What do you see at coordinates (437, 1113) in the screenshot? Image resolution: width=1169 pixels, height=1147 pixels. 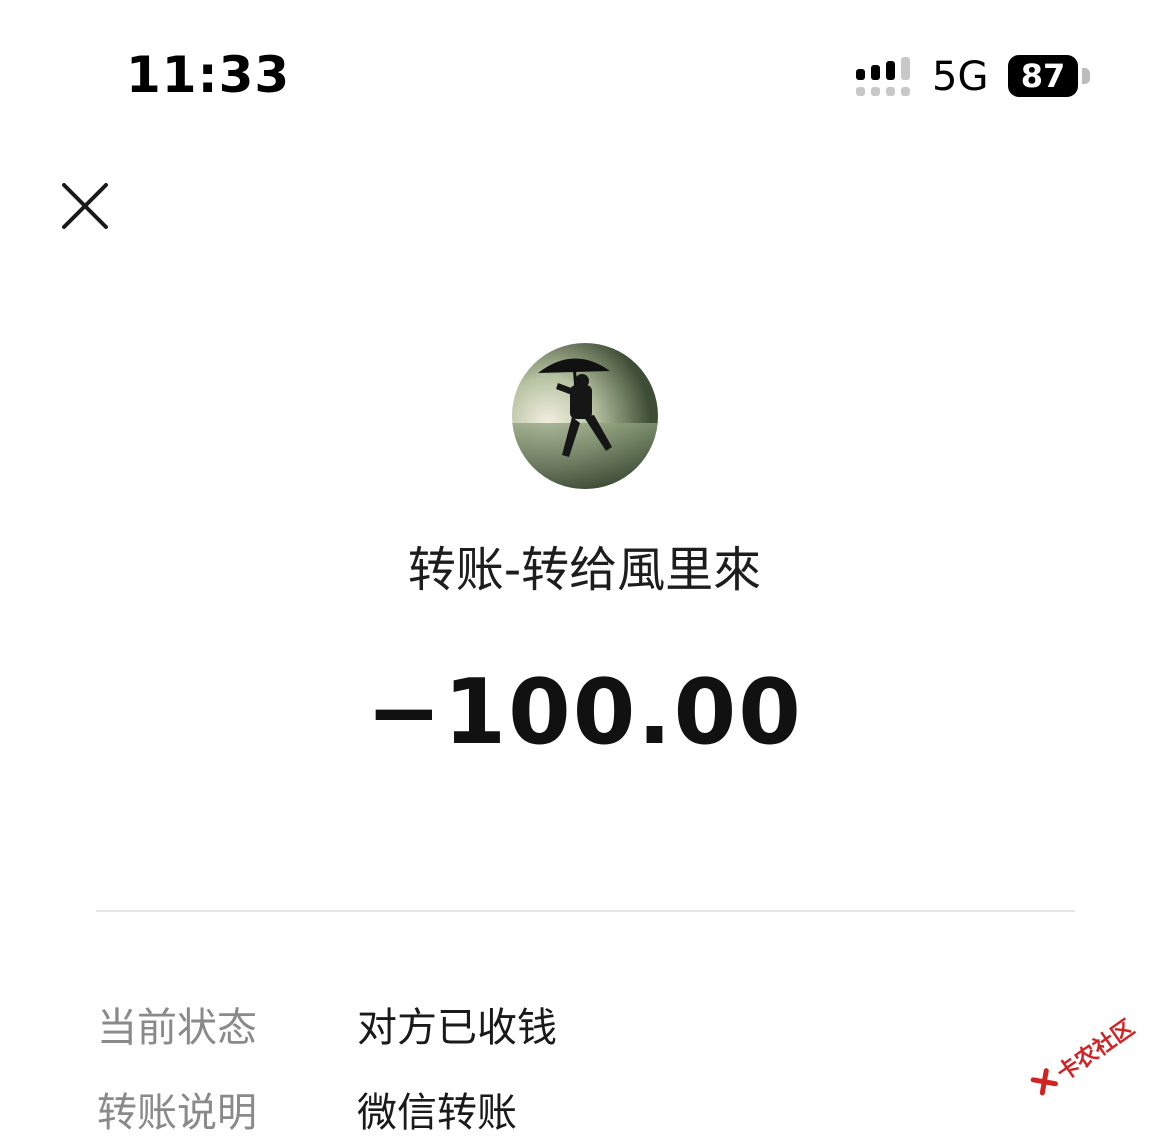 I see `note-value: 微信转账` at bounding box center [437, 1113].